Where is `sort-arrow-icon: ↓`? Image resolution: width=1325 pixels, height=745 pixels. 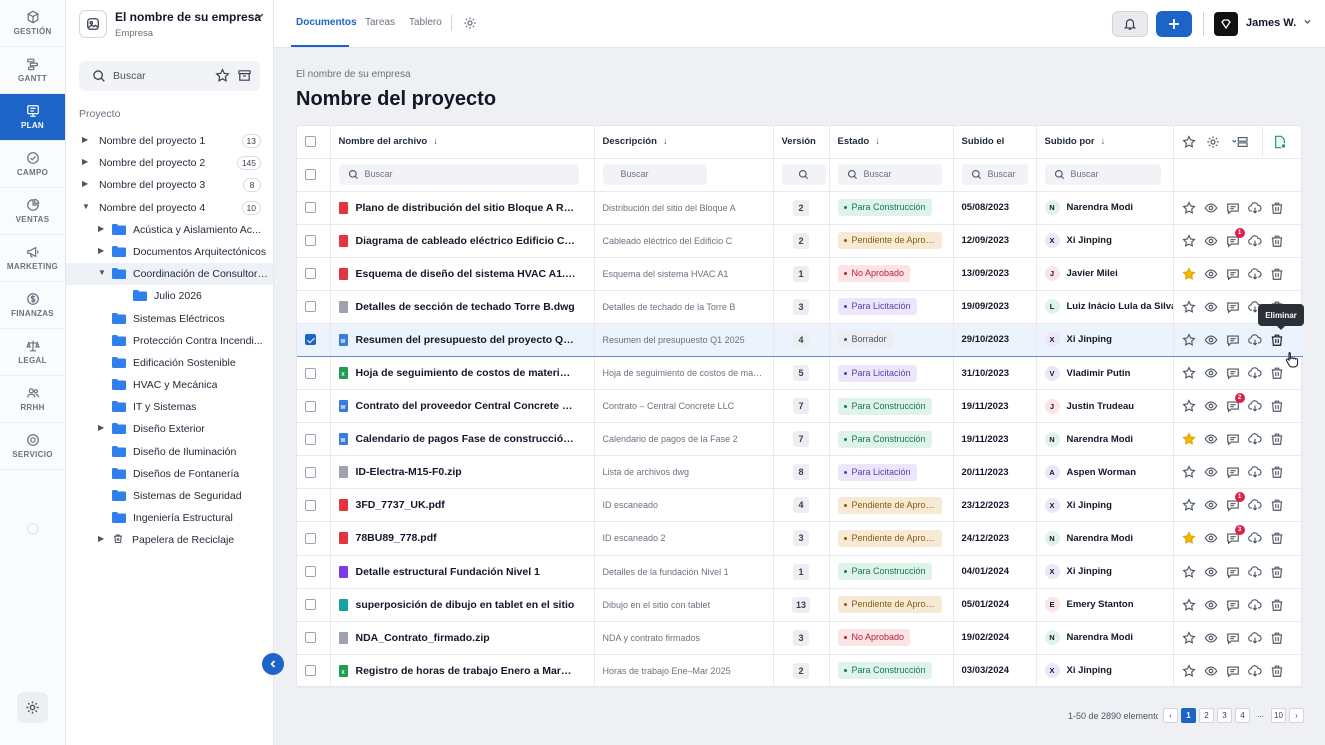
sort-arrow-icon: ↓ is located at coordinates (1103, 141).